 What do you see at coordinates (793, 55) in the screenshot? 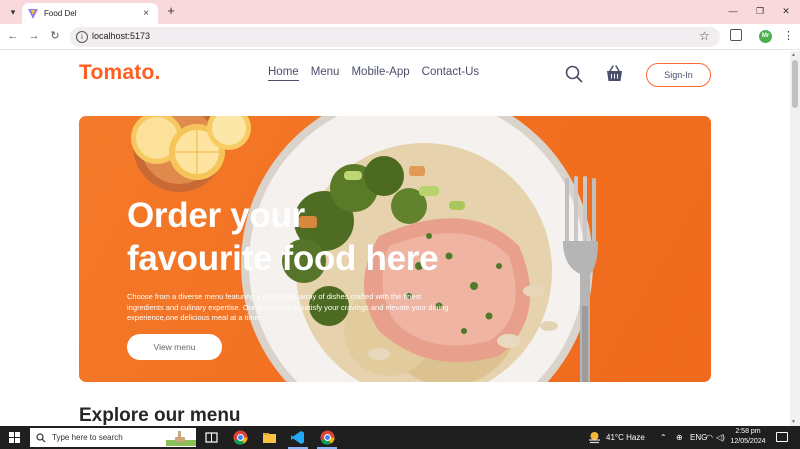
I see `scroll-up-arrow-icon: ▲` at bounding box center [793, 55].